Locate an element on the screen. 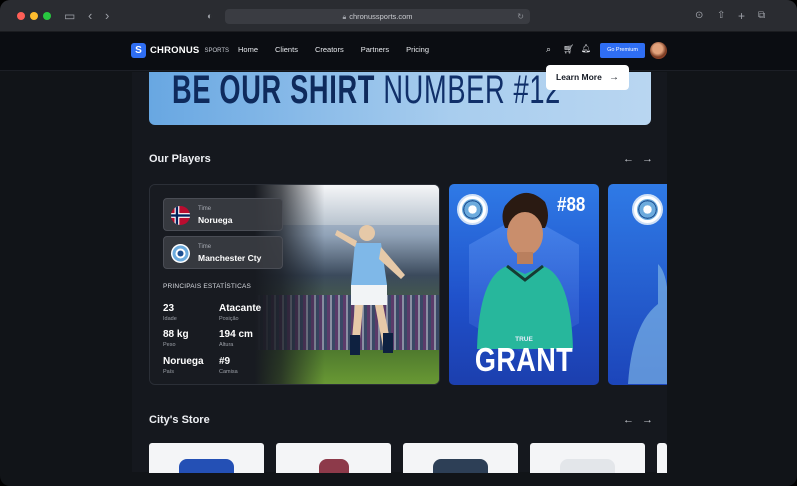 Image resolution: width=797 pixels, height=486 pixels. avatar is located at coordinates (658, 50).